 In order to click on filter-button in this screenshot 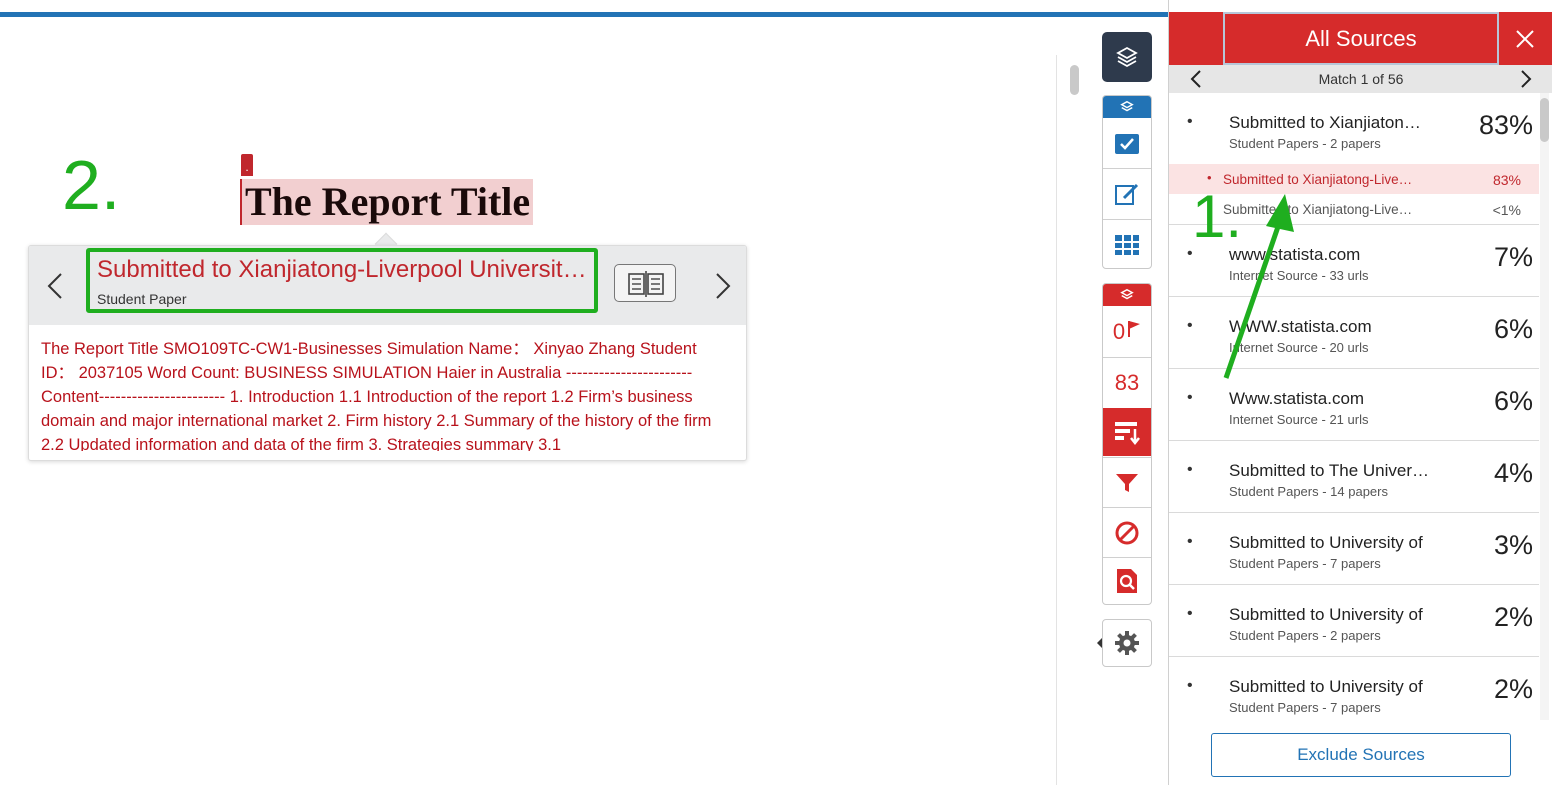, I will do `click(1127, 483)`.